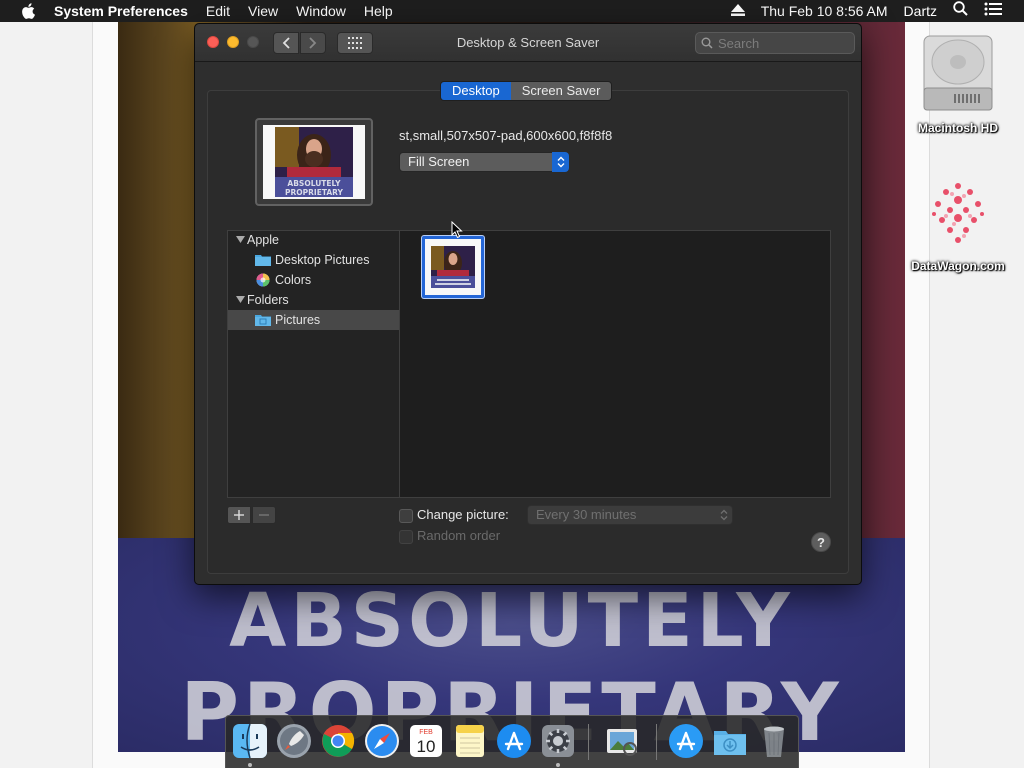  Describe the element at coordinates (824, 11) in the screenshot. I see `menu-clock: Thu Feb 10 8:56 AM` at that location.